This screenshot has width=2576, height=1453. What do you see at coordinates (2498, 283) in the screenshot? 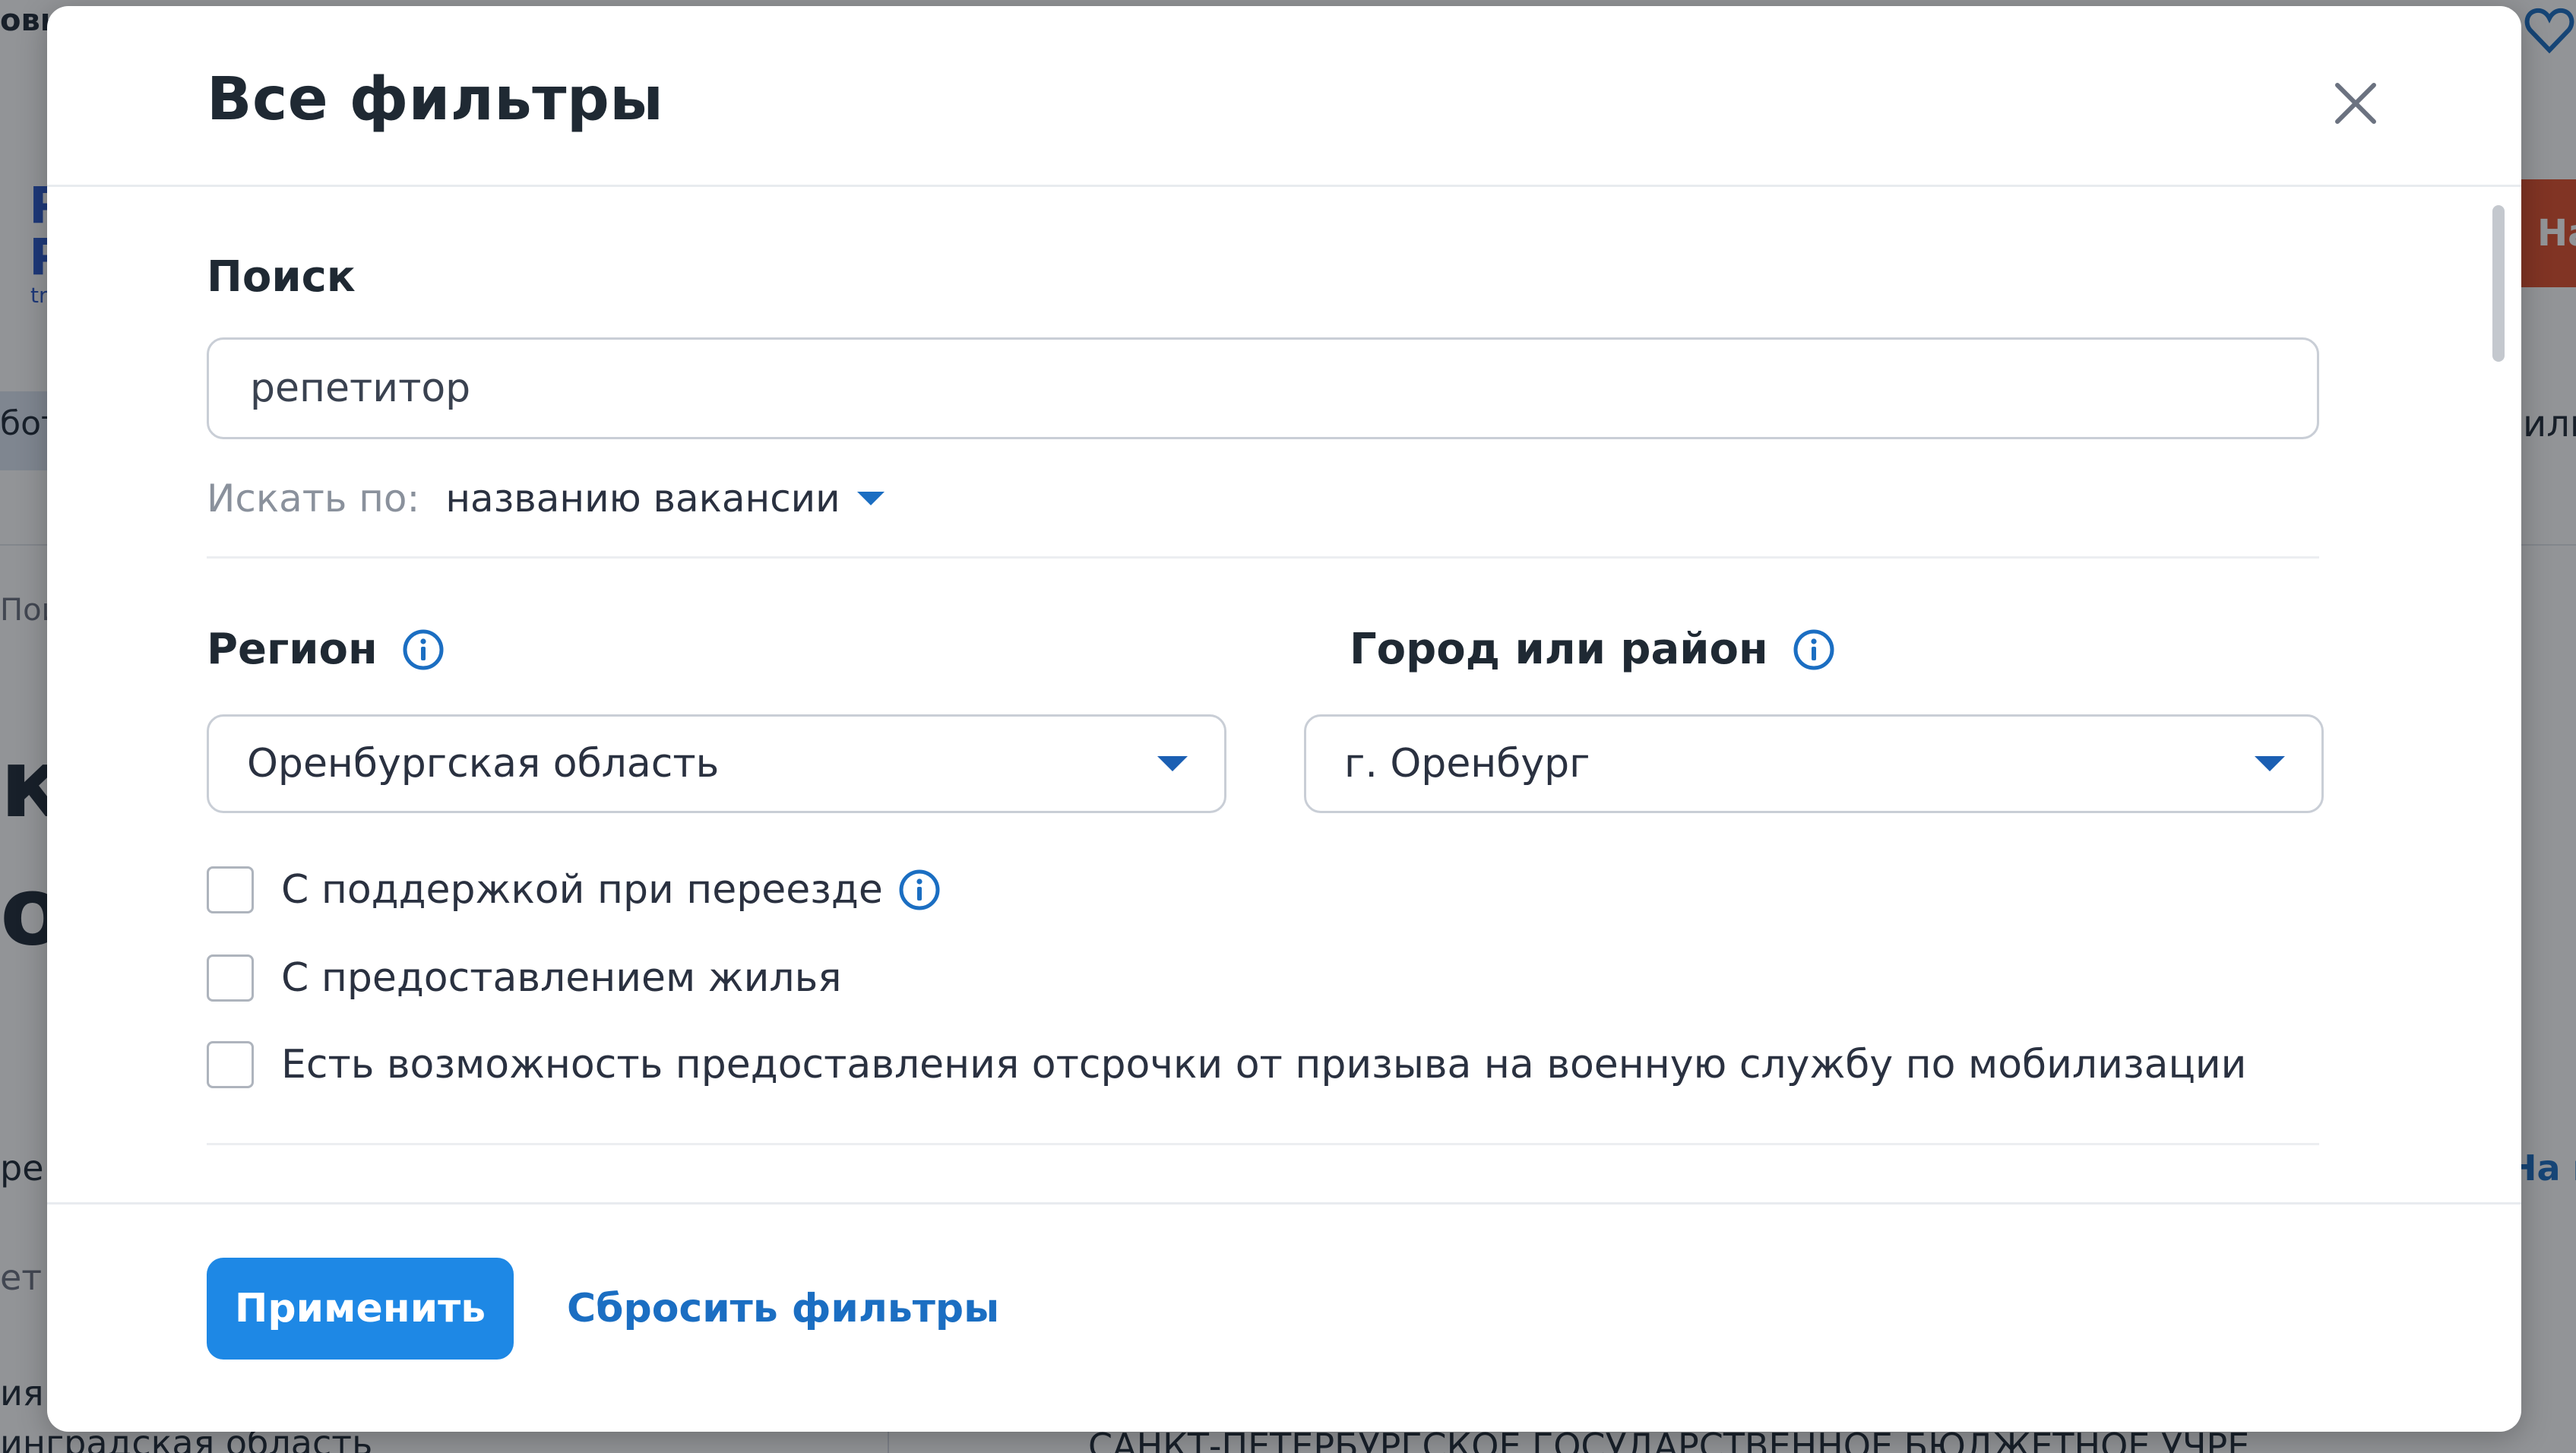
I see `scrollbar-thumb` at bounding box center [2498, 283].